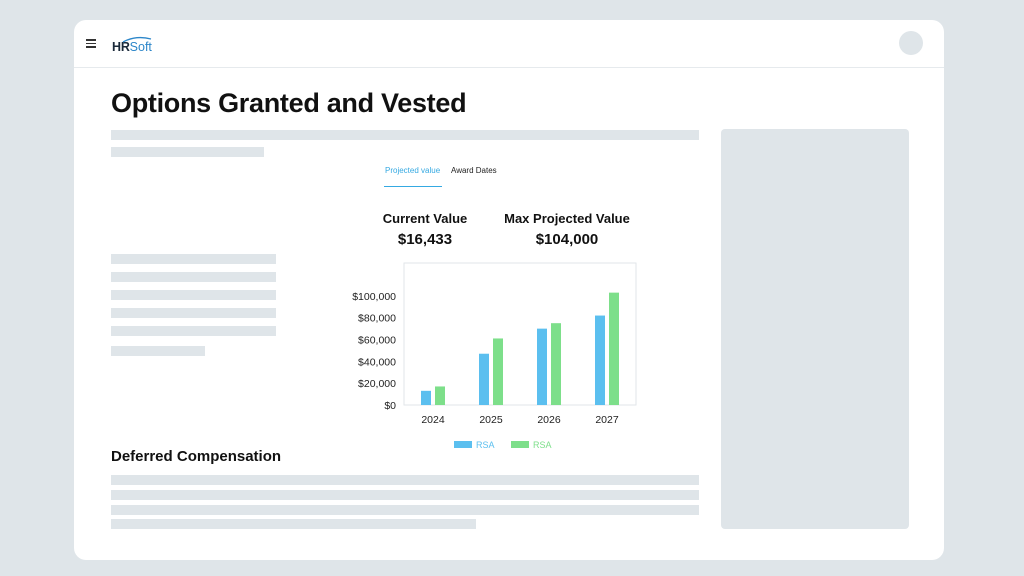 The image size is (1024, 576). Describe the element at coordinates (567, 239) in the screenshot. I see `max-projected-value: $104,000` at that location.